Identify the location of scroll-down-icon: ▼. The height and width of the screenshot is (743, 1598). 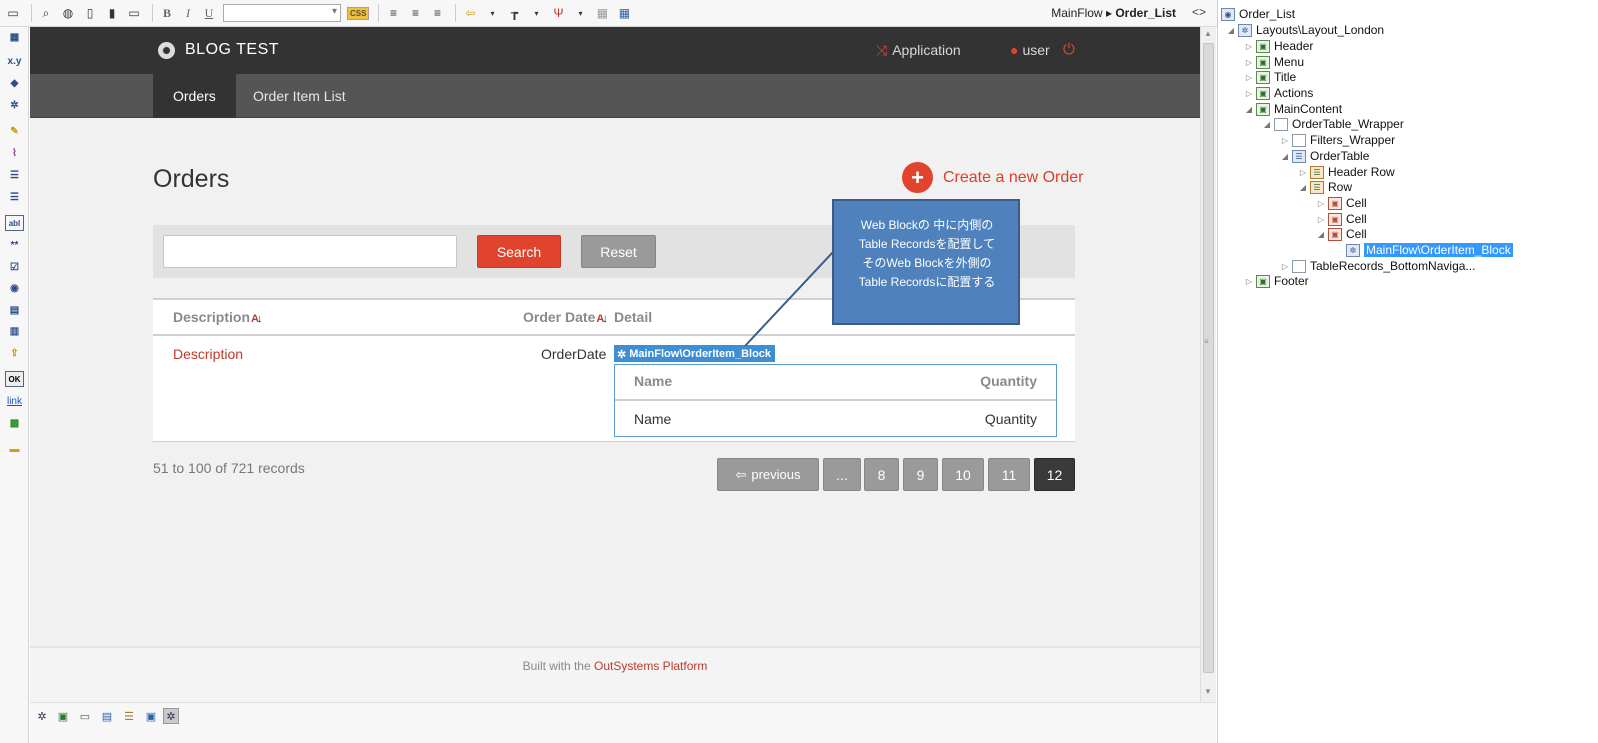
(1208, 691).